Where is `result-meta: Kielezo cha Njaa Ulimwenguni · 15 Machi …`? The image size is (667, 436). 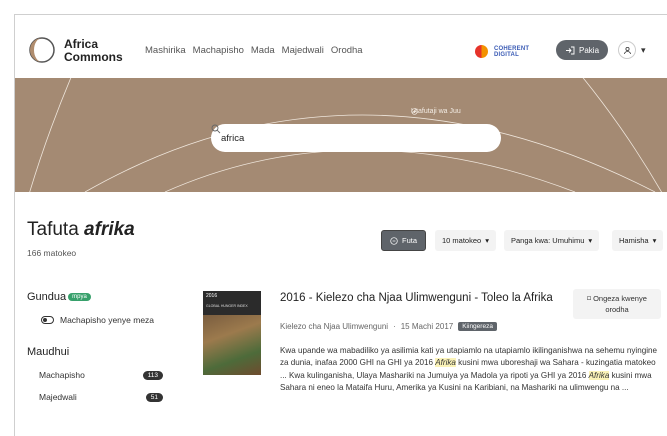 result-meta: Kielezo cha Njaa Ulimwenguni · 15 Machi … is located at coordinates (388, 326).